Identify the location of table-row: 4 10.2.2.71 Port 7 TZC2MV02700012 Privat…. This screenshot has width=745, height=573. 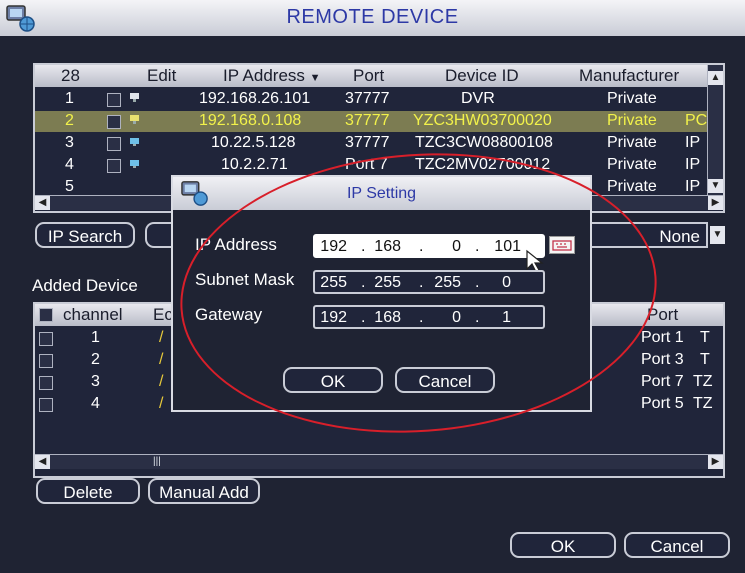
(371, 165).